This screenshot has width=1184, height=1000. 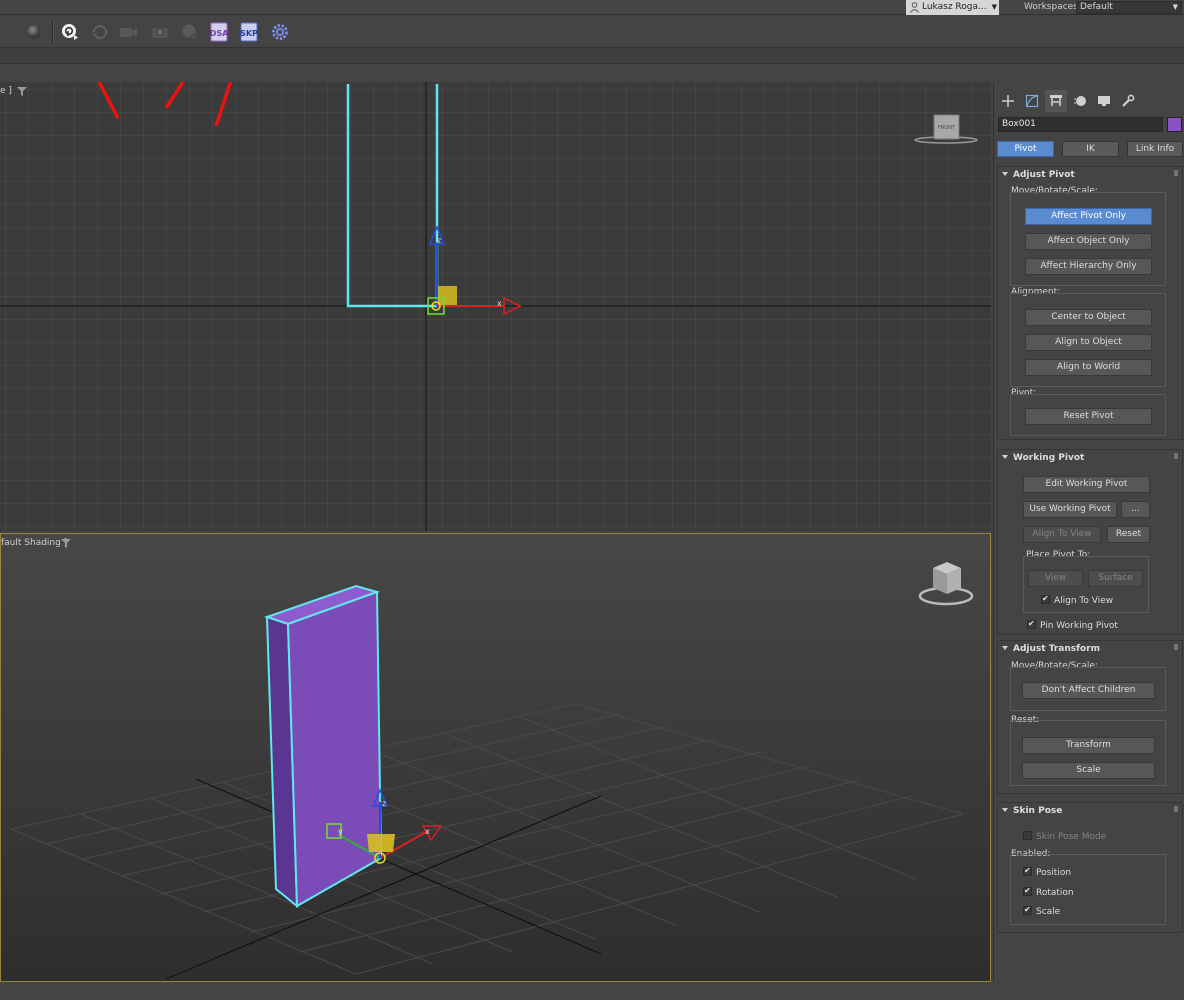 What do you see at coordinates (34, 543) in the screenshot?
I see `perspective-viewport-label: fault Shading ]` at bounding box center [34, 543].